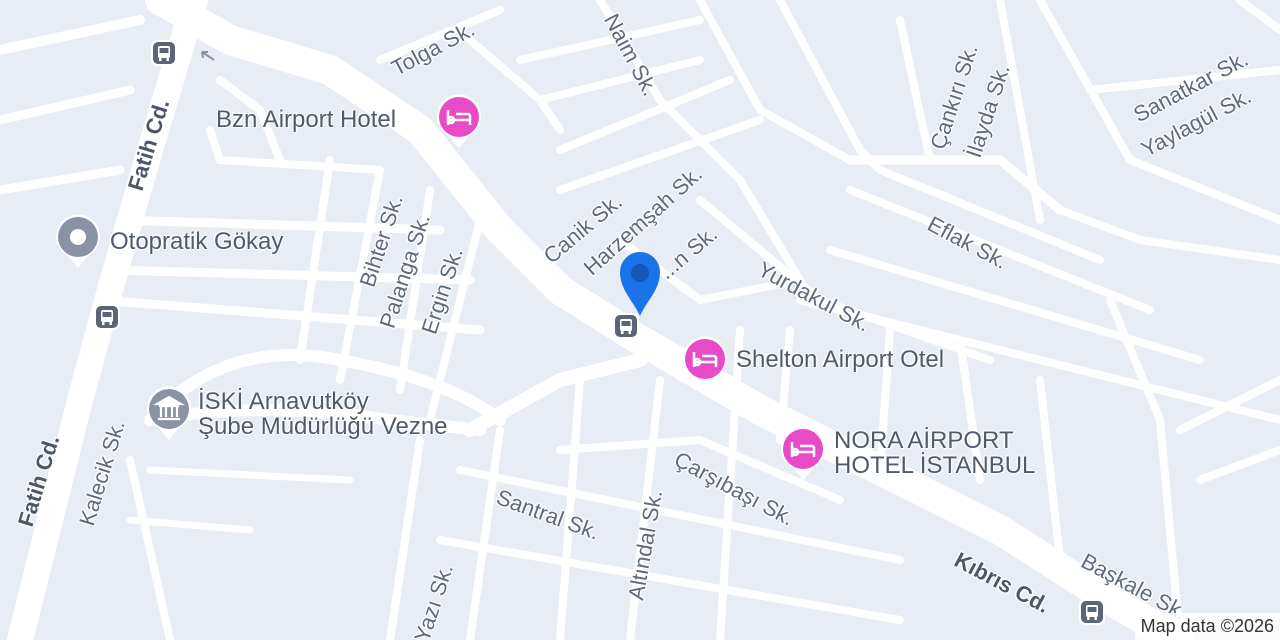 This screenshot has width=1280, height=640. Describe the element at coordinates (169, 413) in the screenshot. I see `government-pin-icon` at that location.